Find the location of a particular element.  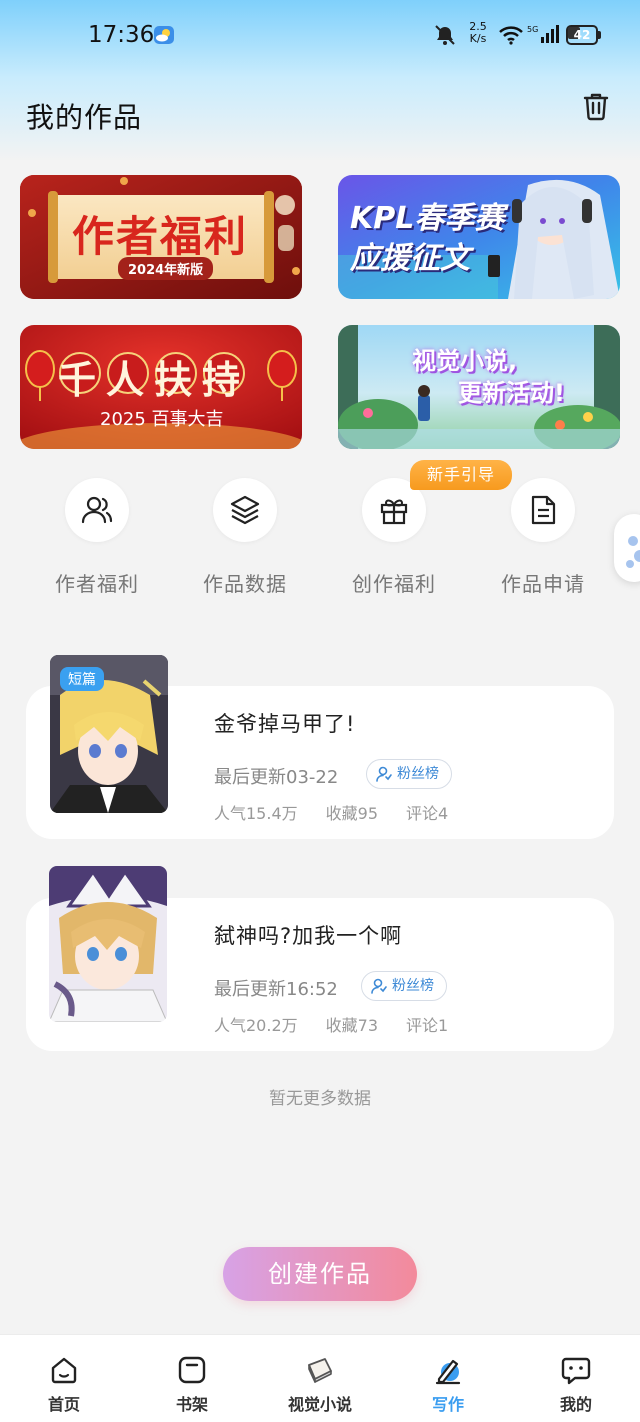

shortcut-author-welfare: 作者福利 is located at coordinates (97, 537).